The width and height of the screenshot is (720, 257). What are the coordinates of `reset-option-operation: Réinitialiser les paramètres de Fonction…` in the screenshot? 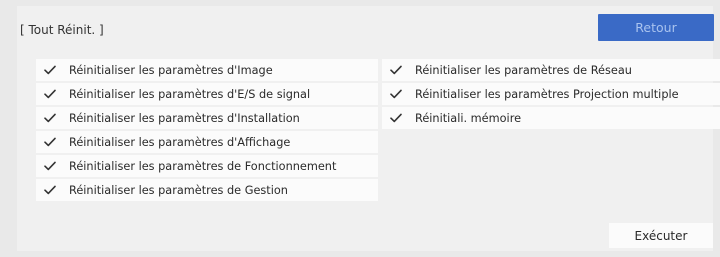 It's located at (207, 166).